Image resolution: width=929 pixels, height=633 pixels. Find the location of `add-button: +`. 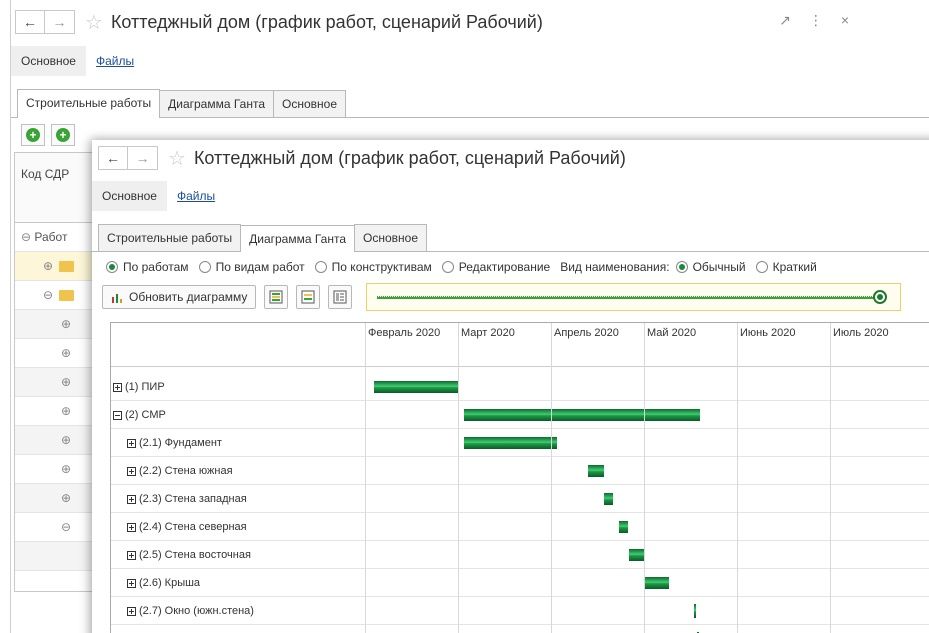

add-button: + is located at coordinates (33, 135).